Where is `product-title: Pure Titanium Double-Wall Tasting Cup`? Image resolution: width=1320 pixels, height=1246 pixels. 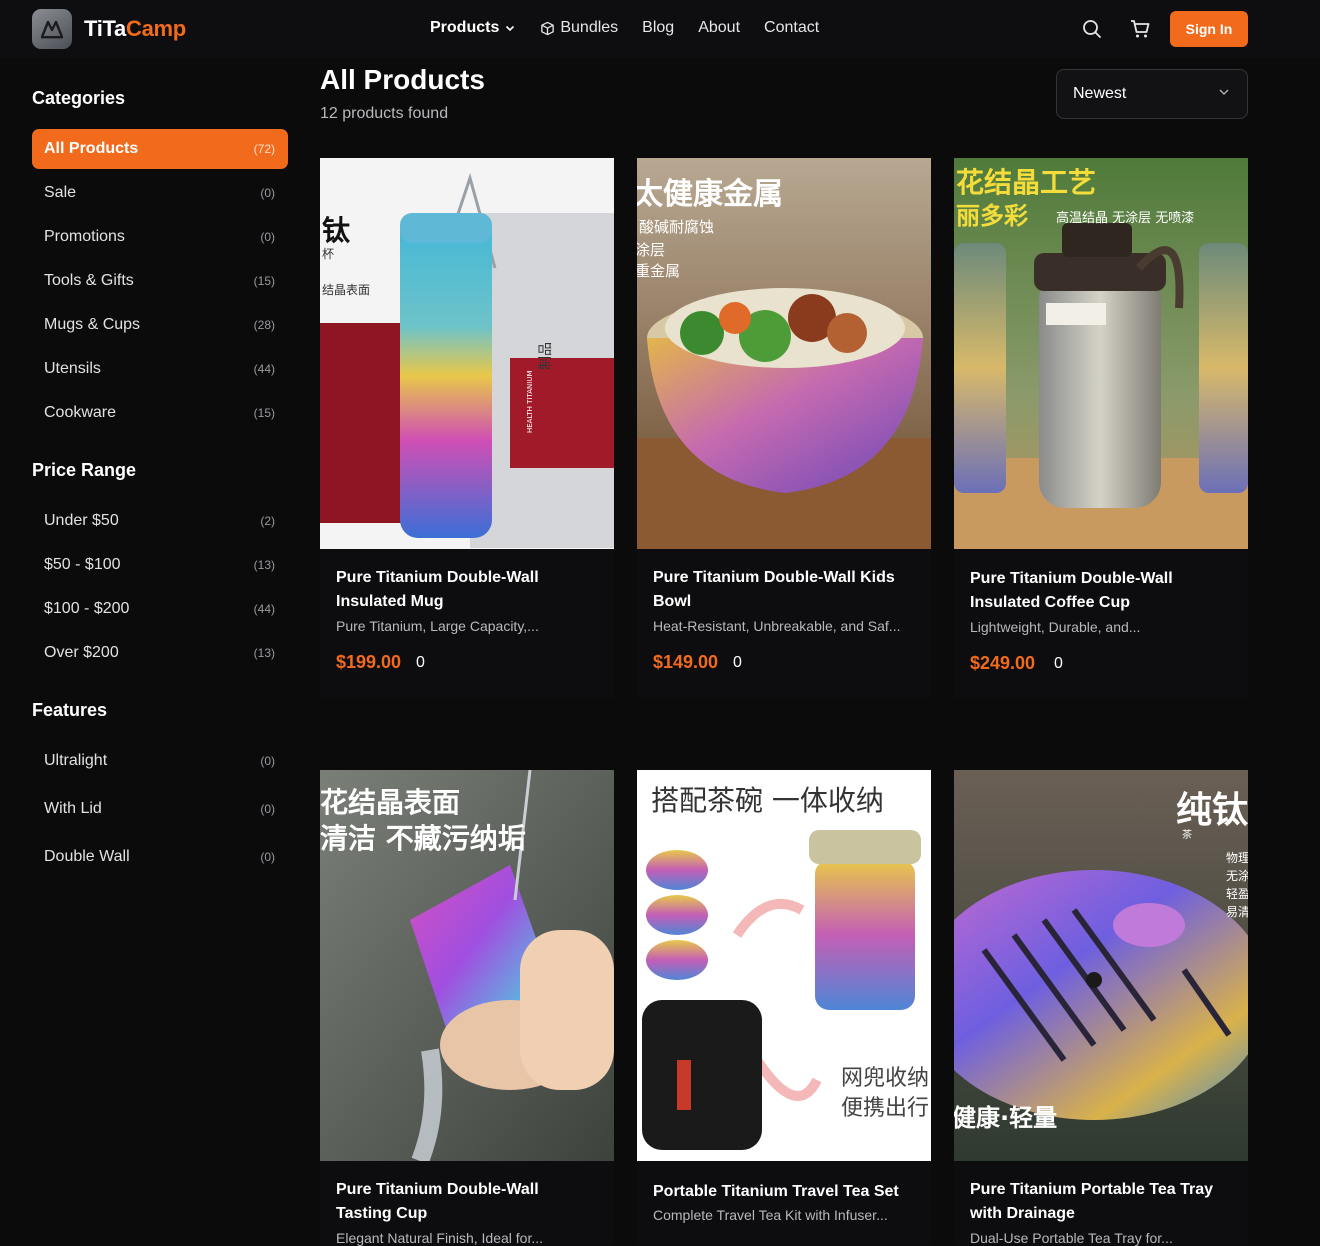
product-title: Pure Titanium Double-Wall Tasting Cup is located at coordinates (467, 1202).